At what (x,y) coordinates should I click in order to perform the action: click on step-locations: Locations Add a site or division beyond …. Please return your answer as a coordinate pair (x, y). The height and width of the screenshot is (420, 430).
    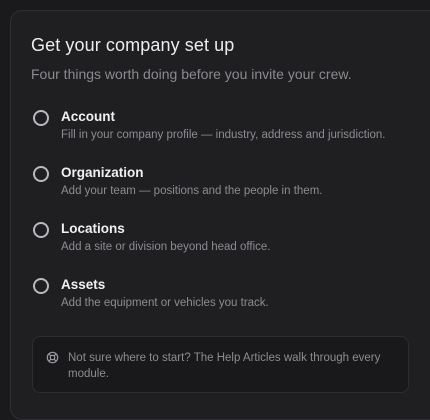
    Looking at the image, I should click on (221, 243).